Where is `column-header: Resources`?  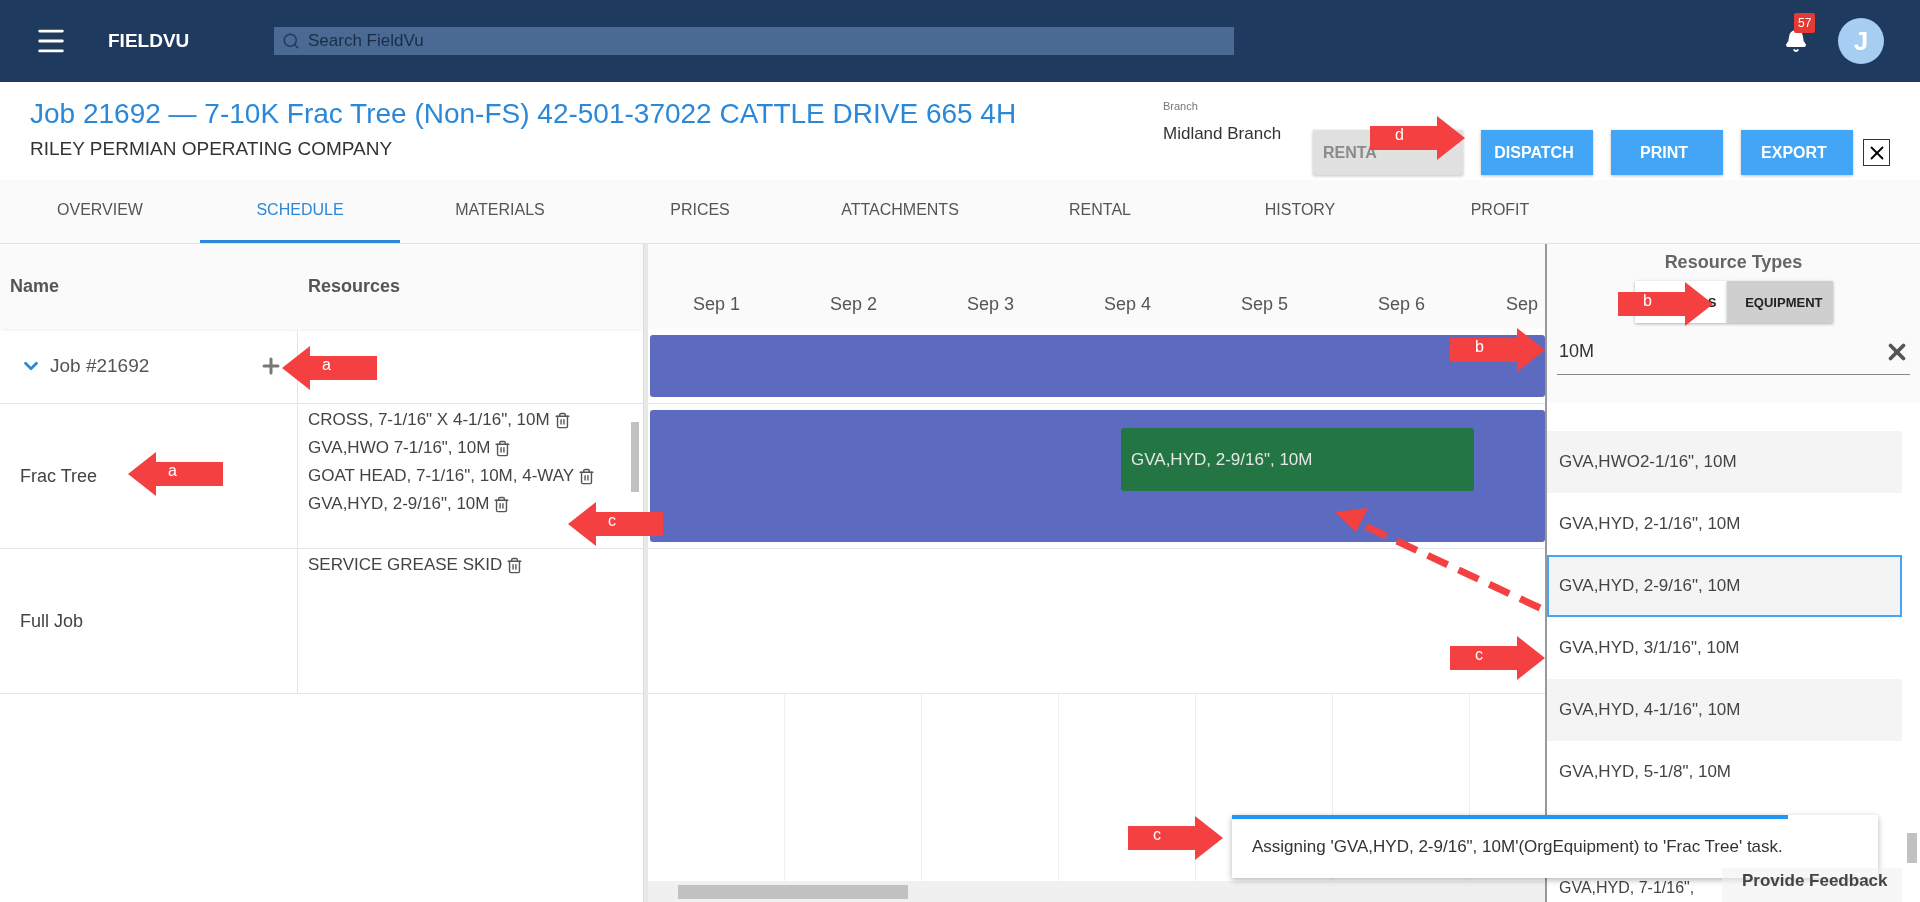
column-header: Resources is located at coordinates (470, 286).